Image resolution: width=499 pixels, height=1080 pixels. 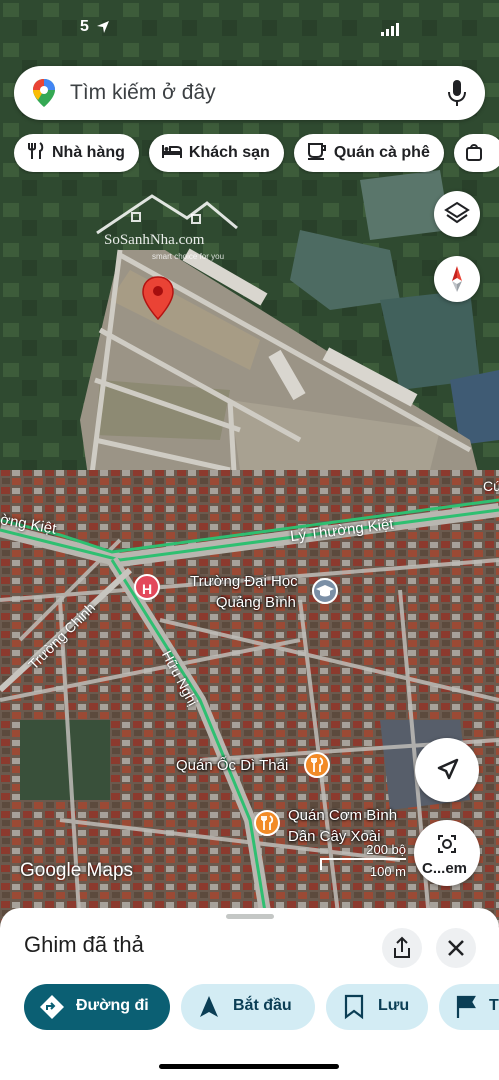 I want to click on my-location-button, so click(x=447, y=770).